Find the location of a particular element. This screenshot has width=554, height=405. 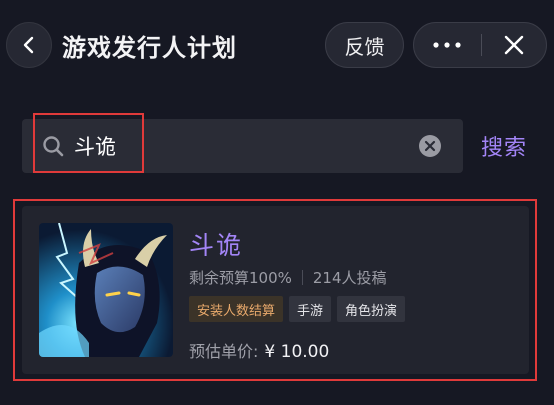

back-button is located at coordinates (29, 45).